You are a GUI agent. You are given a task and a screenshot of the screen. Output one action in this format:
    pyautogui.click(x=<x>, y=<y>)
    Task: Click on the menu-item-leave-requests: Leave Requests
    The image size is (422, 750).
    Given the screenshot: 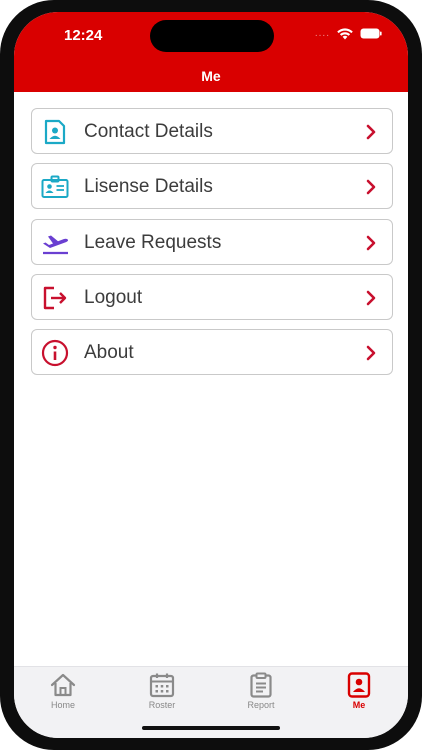 What is the action you would take?
    pyautogui.click(x=212, y=241)
    